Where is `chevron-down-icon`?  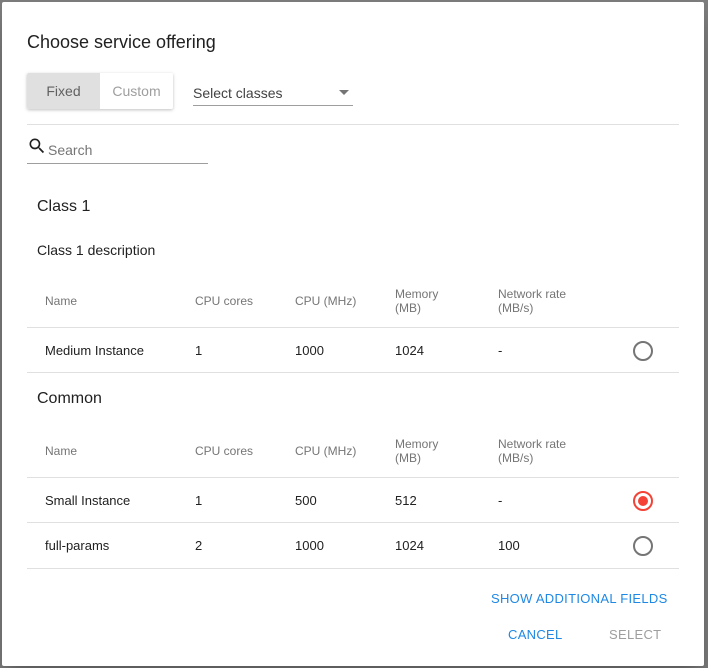
chevron-down-icon is located at coordinates (344, 92).